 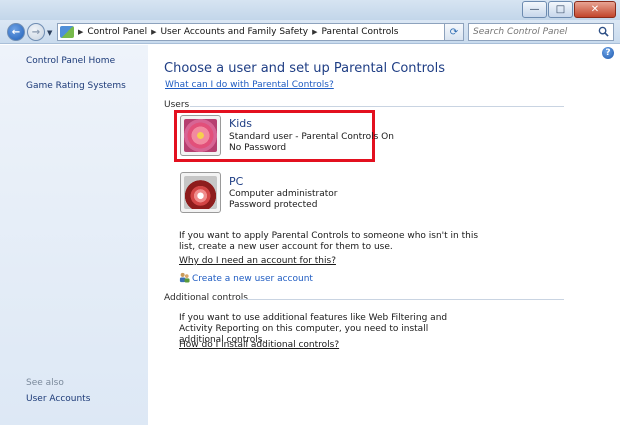 I want to click on close-button: ✕, so click(x=595, y=9).